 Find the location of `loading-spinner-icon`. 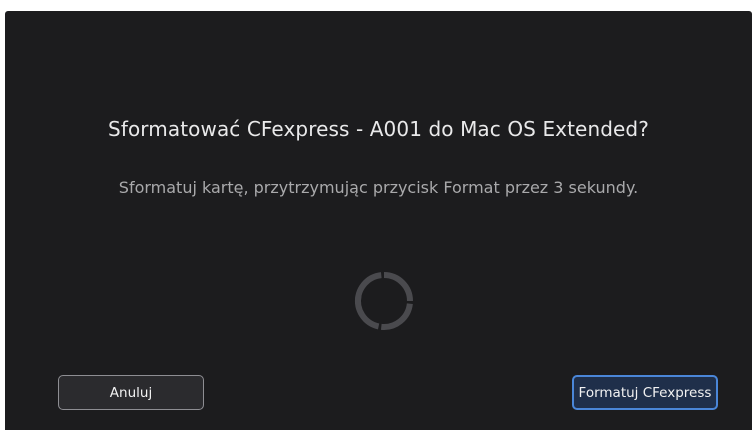

loading-spinner-icon is located at coordinates (384, 301).